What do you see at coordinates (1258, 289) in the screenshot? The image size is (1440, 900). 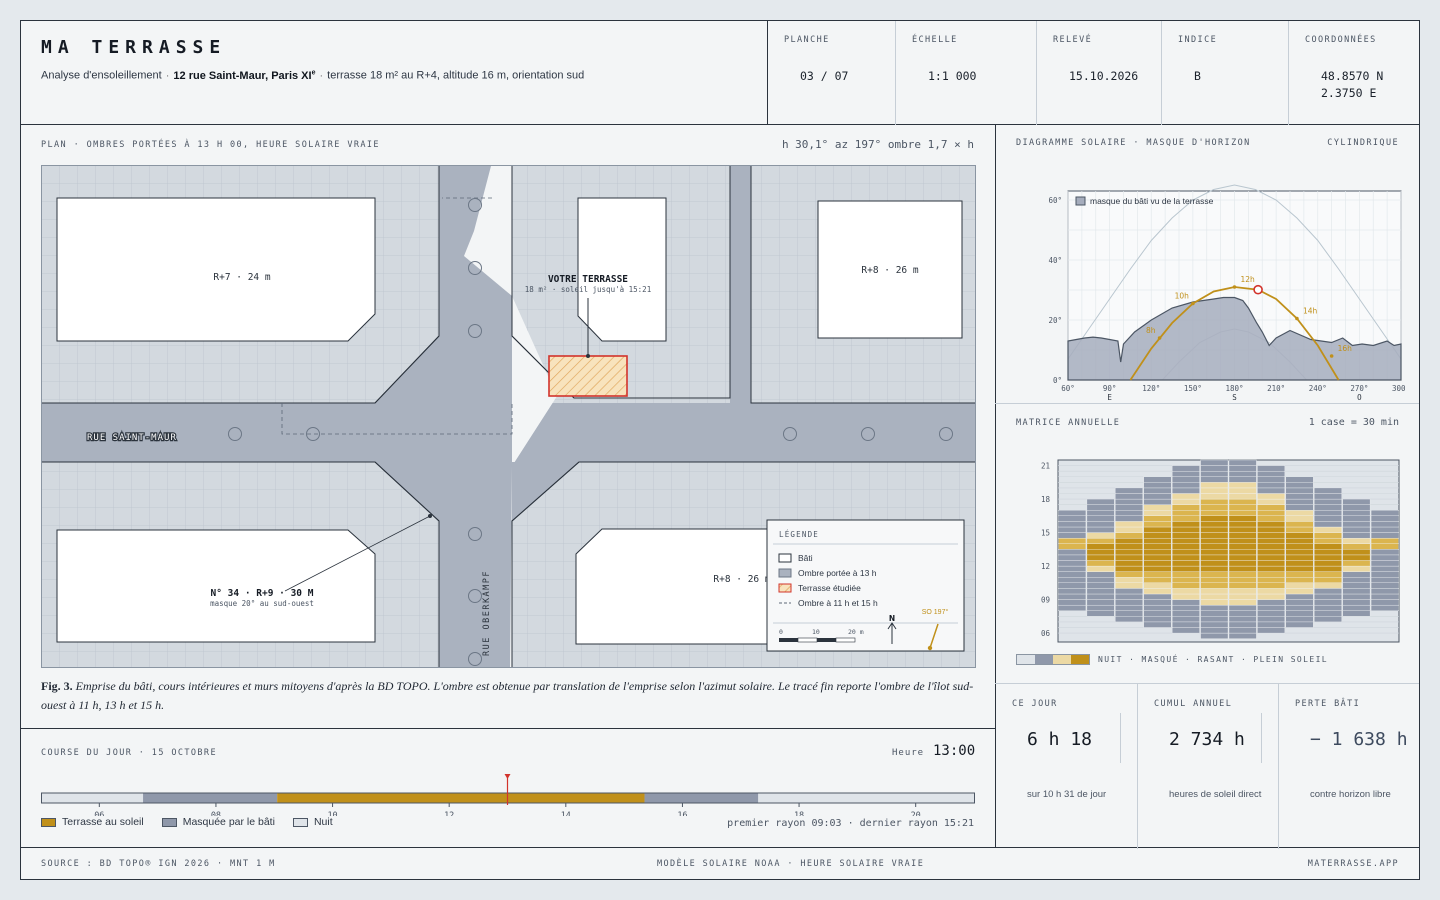 I see `current-sun-position` at bounding box center [1258, 289].